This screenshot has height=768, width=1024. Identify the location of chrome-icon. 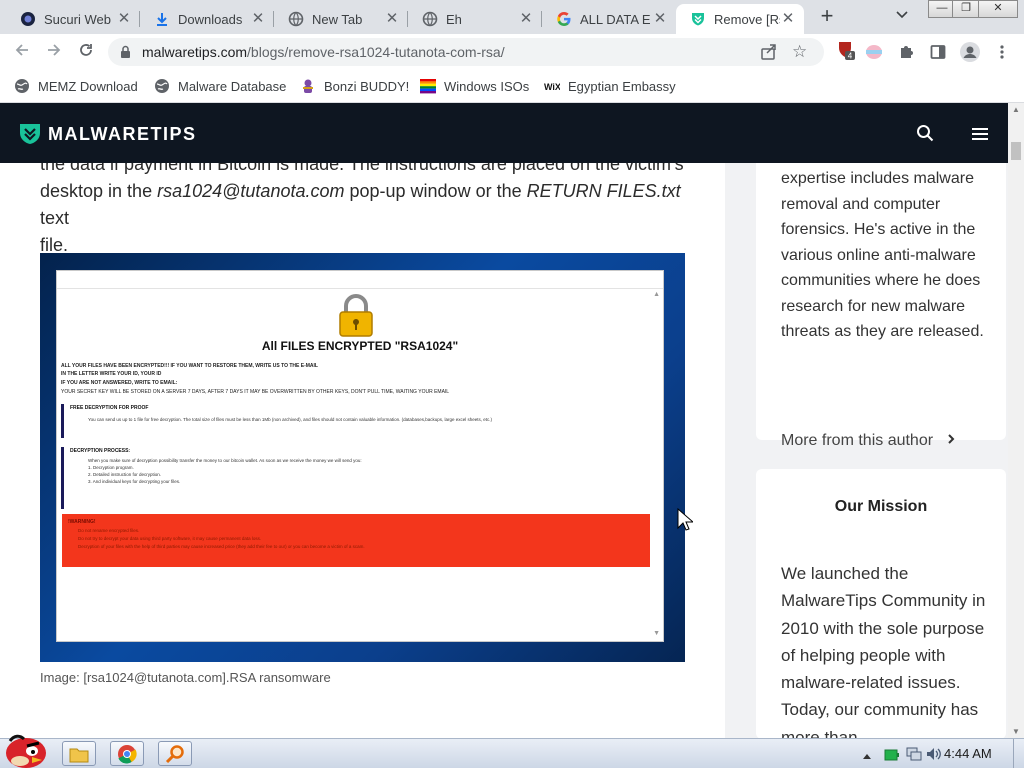
(127, 753).